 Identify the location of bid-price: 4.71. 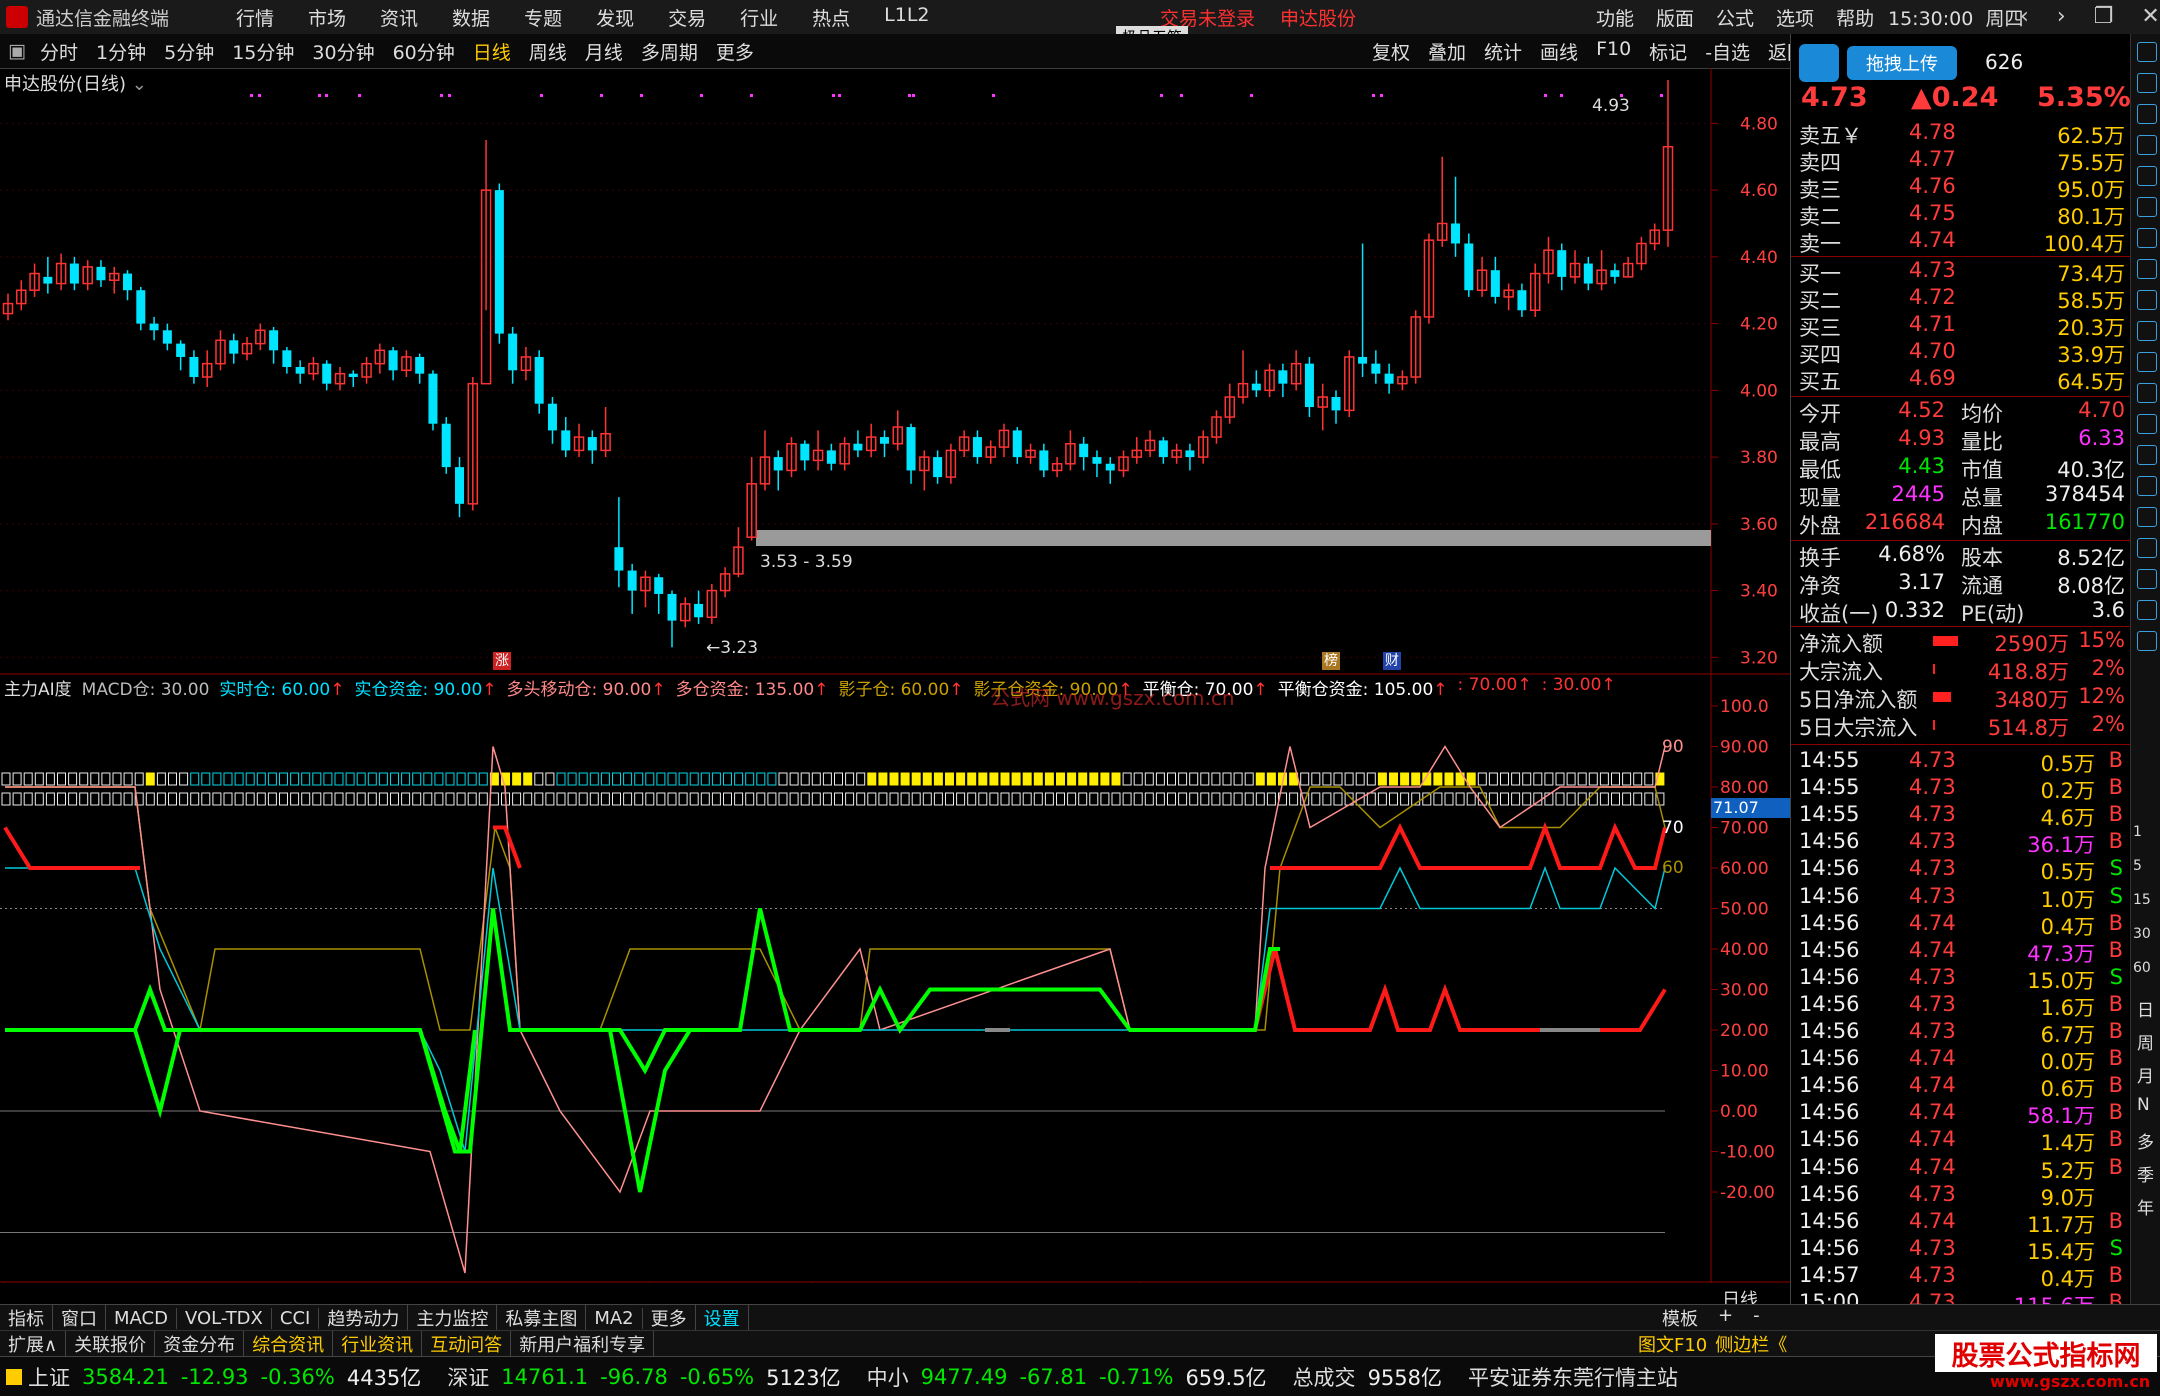
(1932, 324).